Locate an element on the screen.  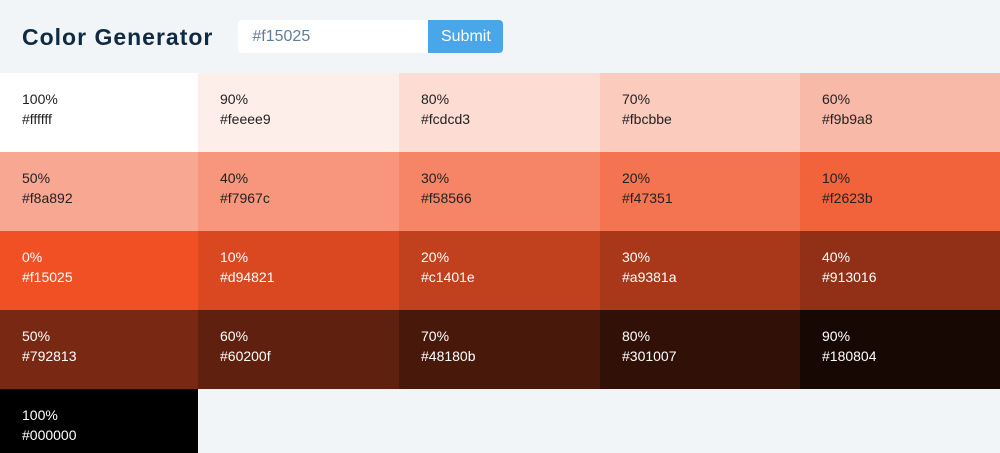
swatch-hex: #a9381a is located at coordinates (649, 277).